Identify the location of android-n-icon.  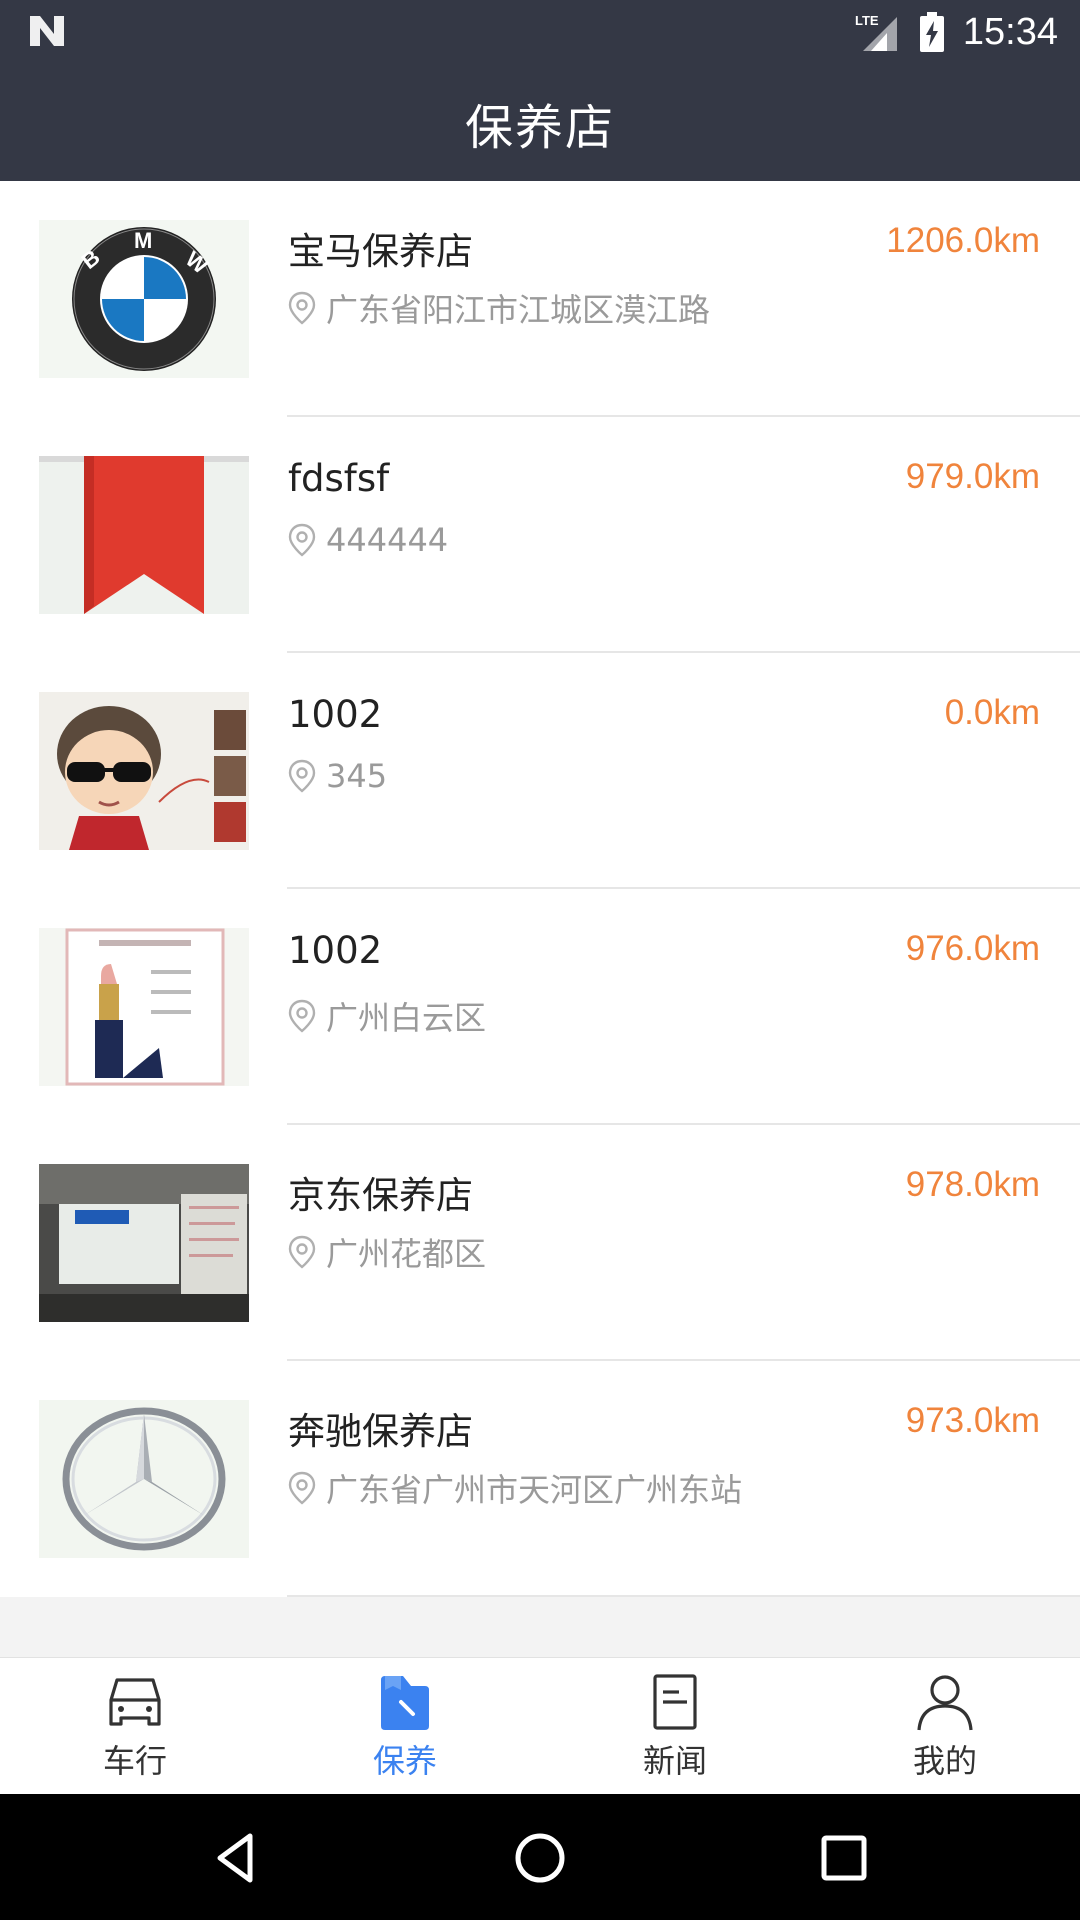
(47, 31).